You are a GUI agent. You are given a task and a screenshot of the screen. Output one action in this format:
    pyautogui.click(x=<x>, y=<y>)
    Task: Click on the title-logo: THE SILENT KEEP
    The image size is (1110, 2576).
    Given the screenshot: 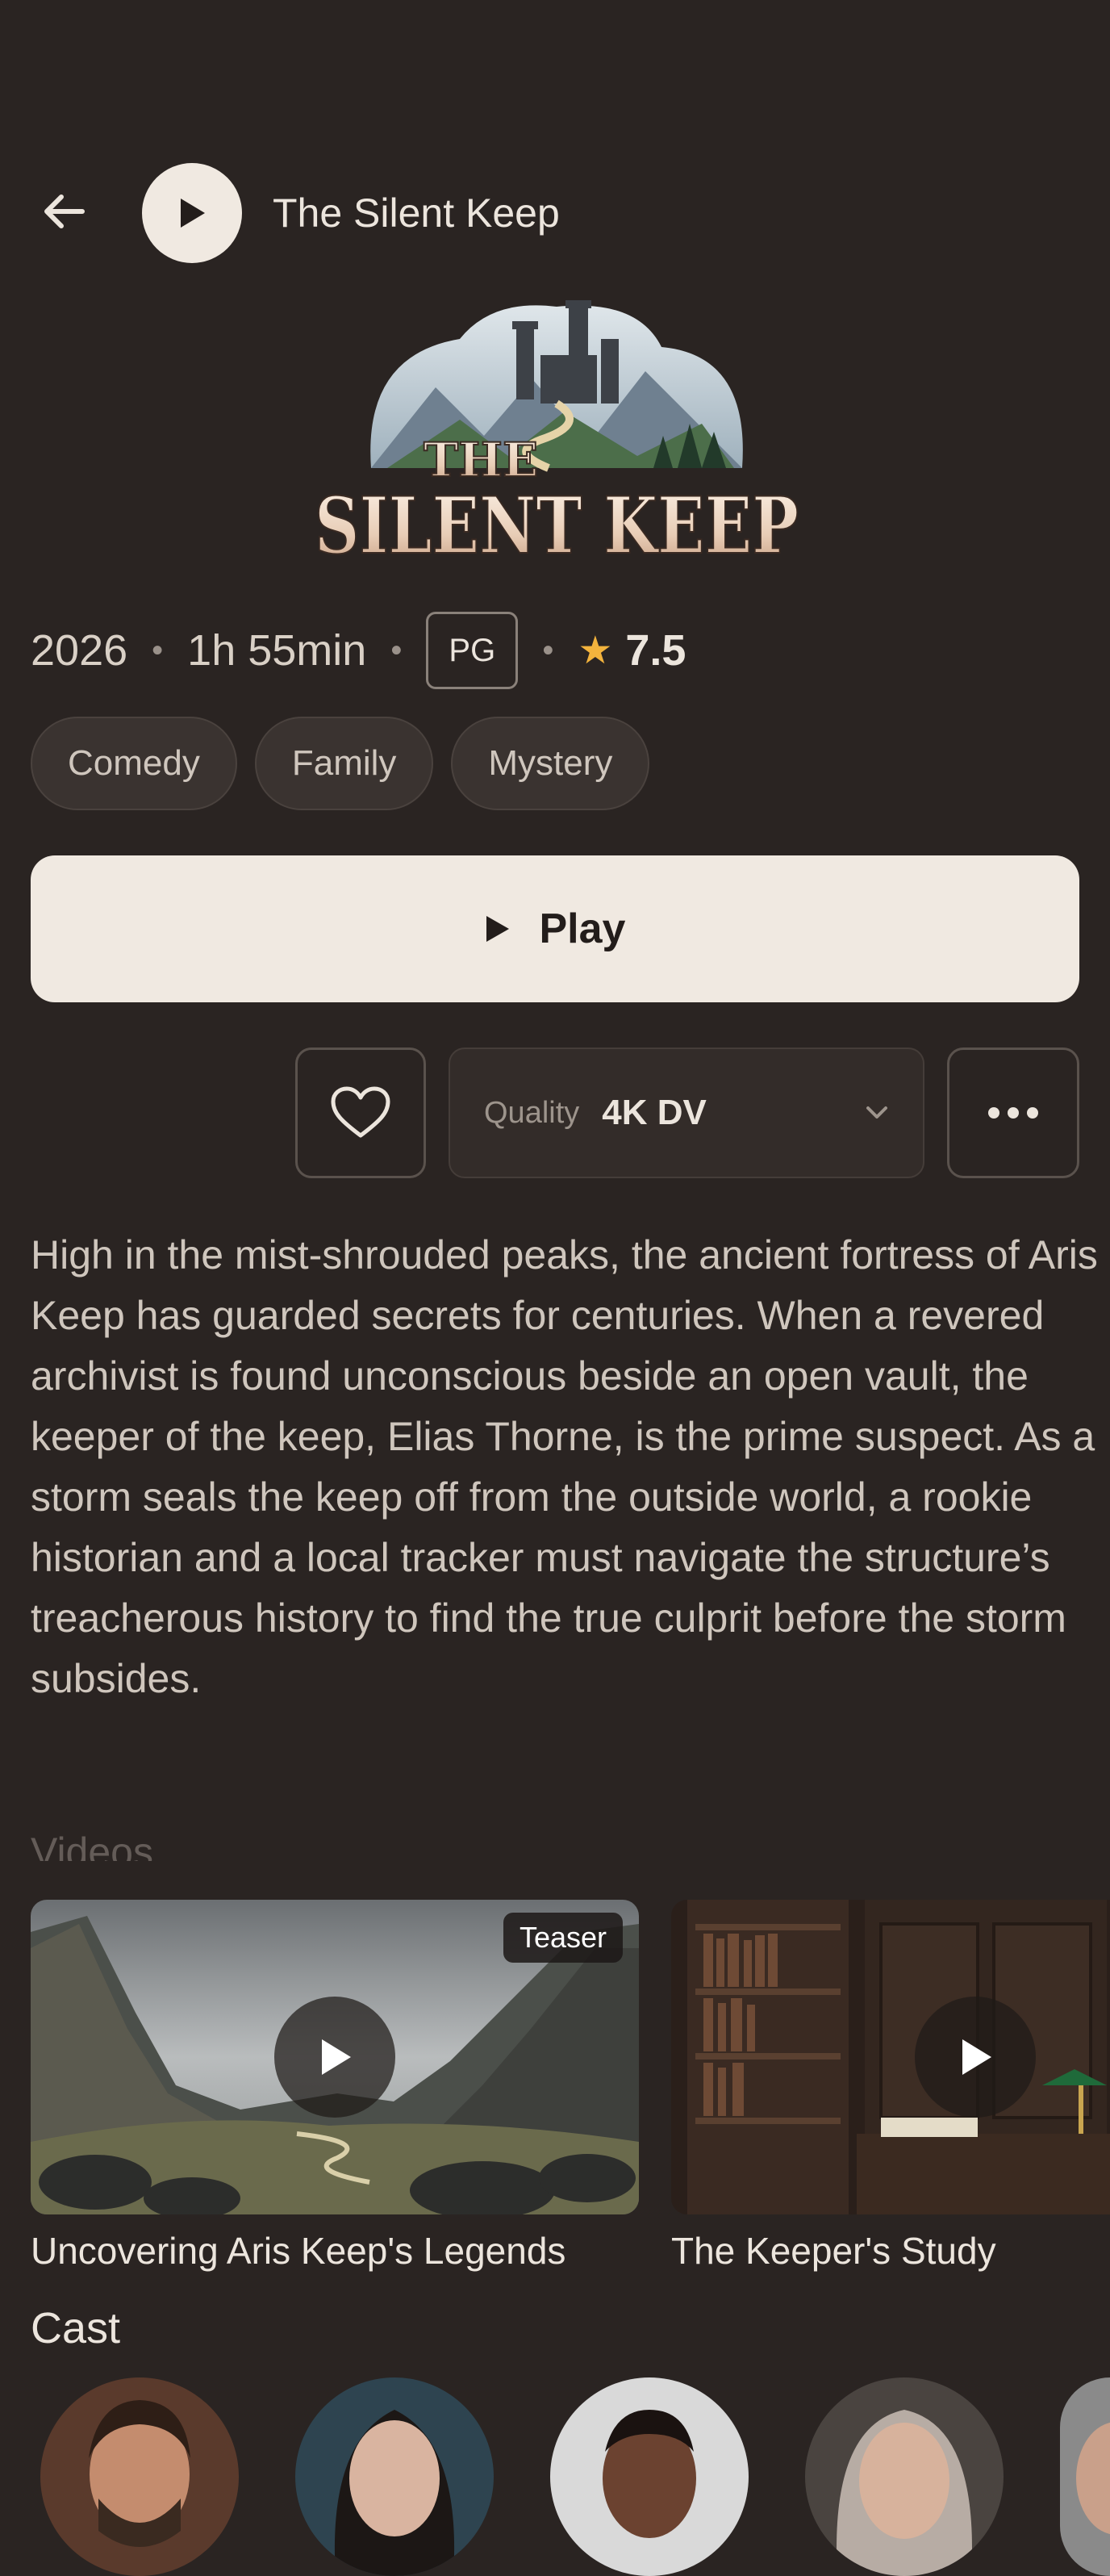 What is the action you would take?
    pyautogui.click(x=556, y=436)
    